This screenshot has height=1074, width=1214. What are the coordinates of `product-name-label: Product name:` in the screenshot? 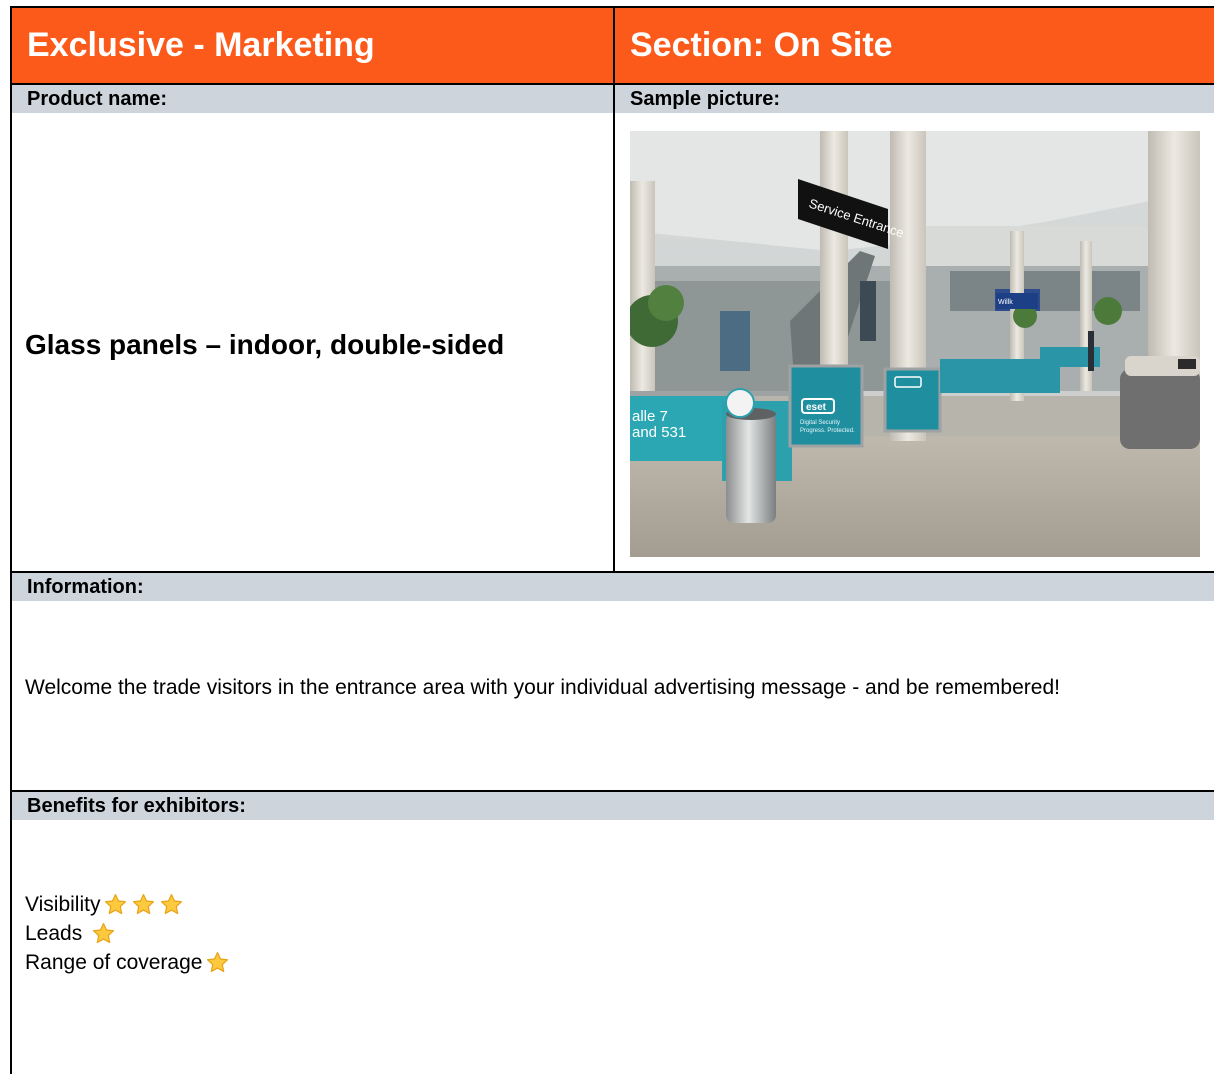 It's located at (97, 99).